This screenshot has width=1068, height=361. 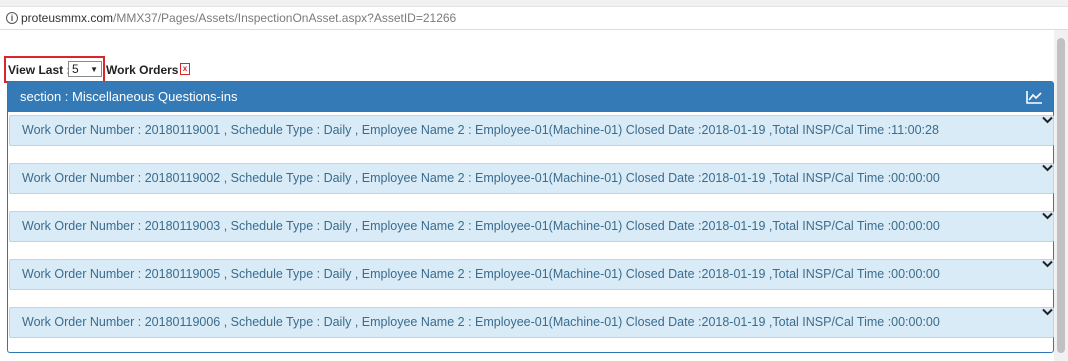 I want to click on url-domain: proteusmmx.com, so click(x=67, y=18).